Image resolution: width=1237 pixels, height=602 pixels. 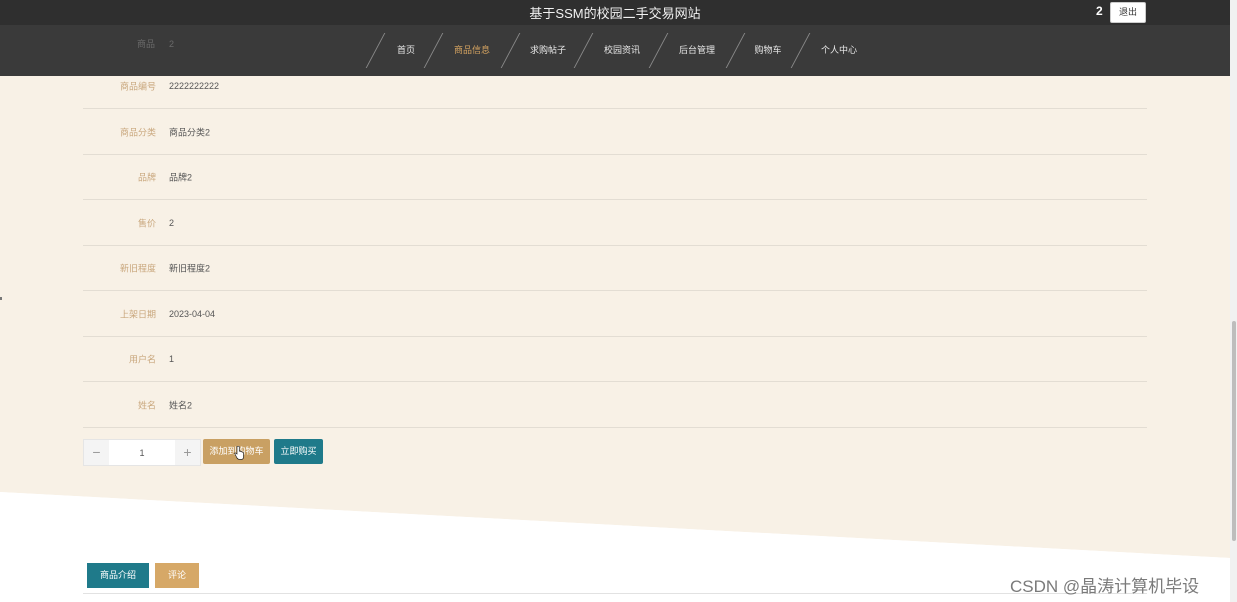 I want to click on row-value: 商品分类2, so click(x=190, y=132).